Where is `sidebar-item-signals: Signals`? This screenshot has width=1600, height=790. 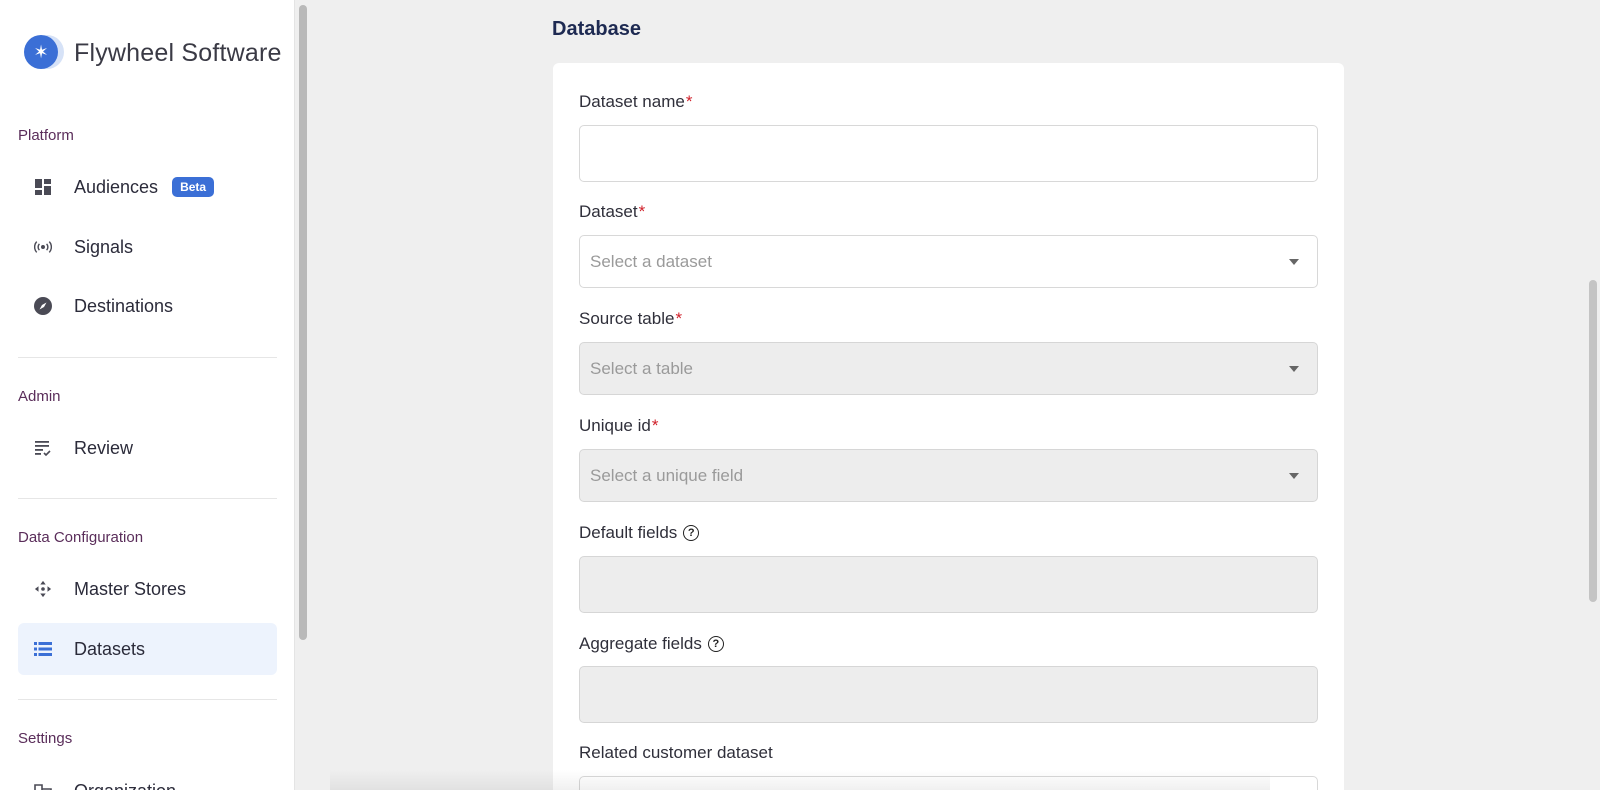
sidebar-item-signals: Signals is located at coordinates (147, 247).